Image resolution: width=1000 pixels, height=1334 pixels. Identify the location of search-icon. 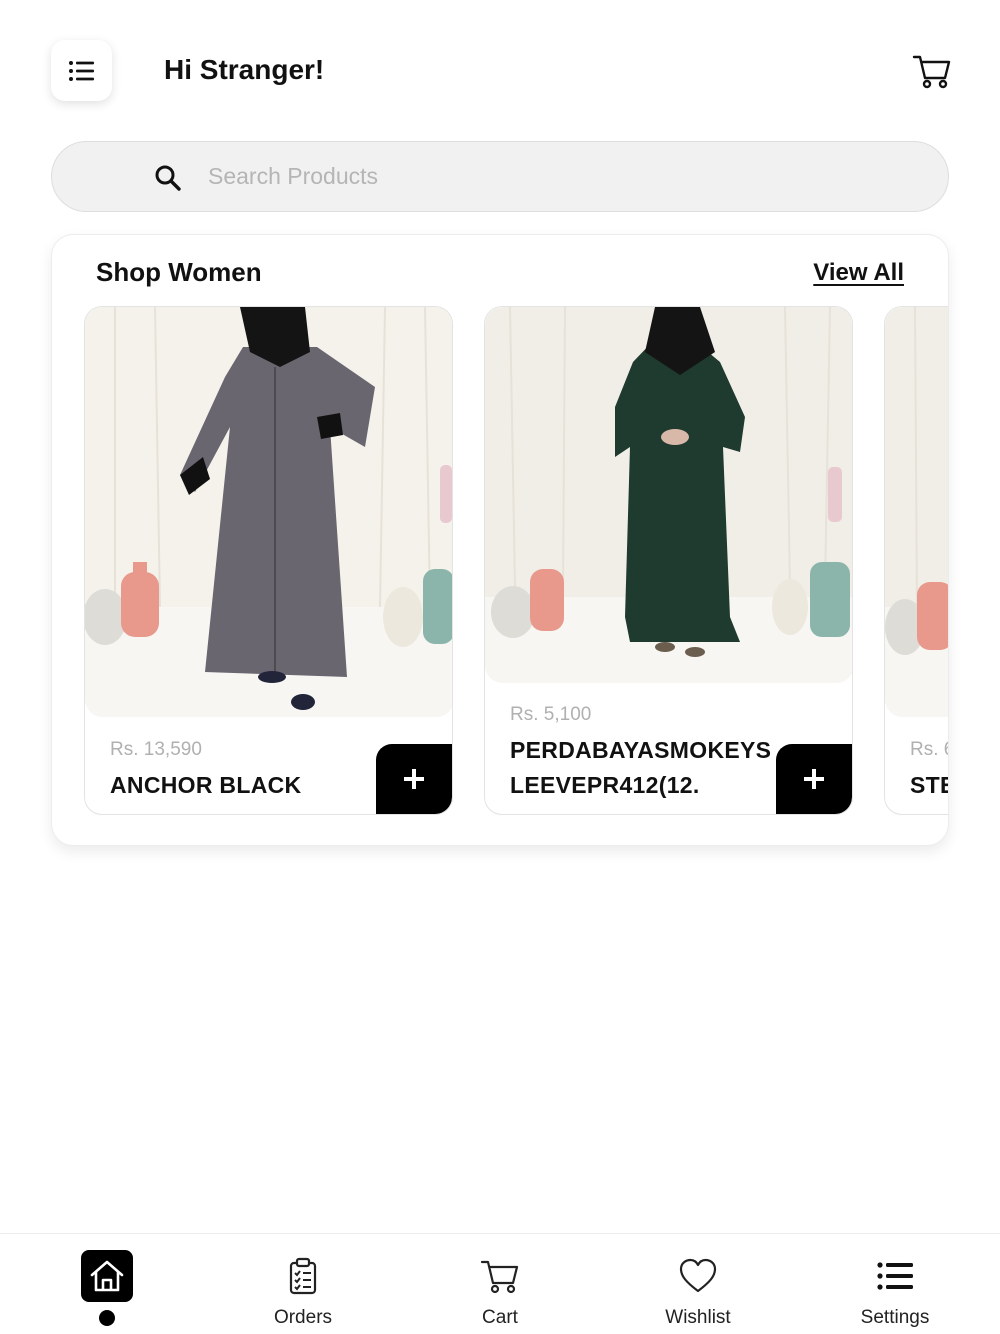
(168, 178).